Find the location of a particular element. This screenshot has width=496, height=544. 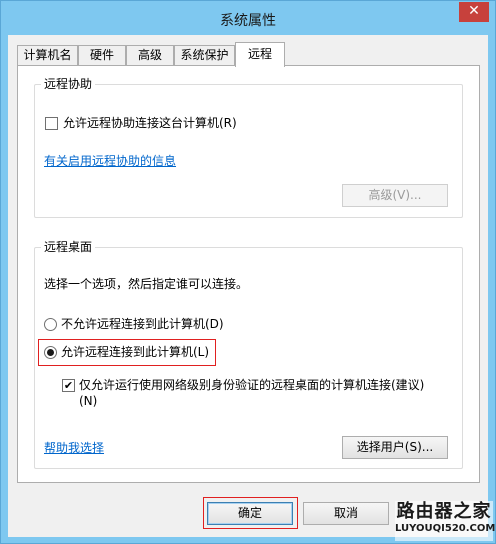

radio-selected-dot is located at coordinates (50, 352).